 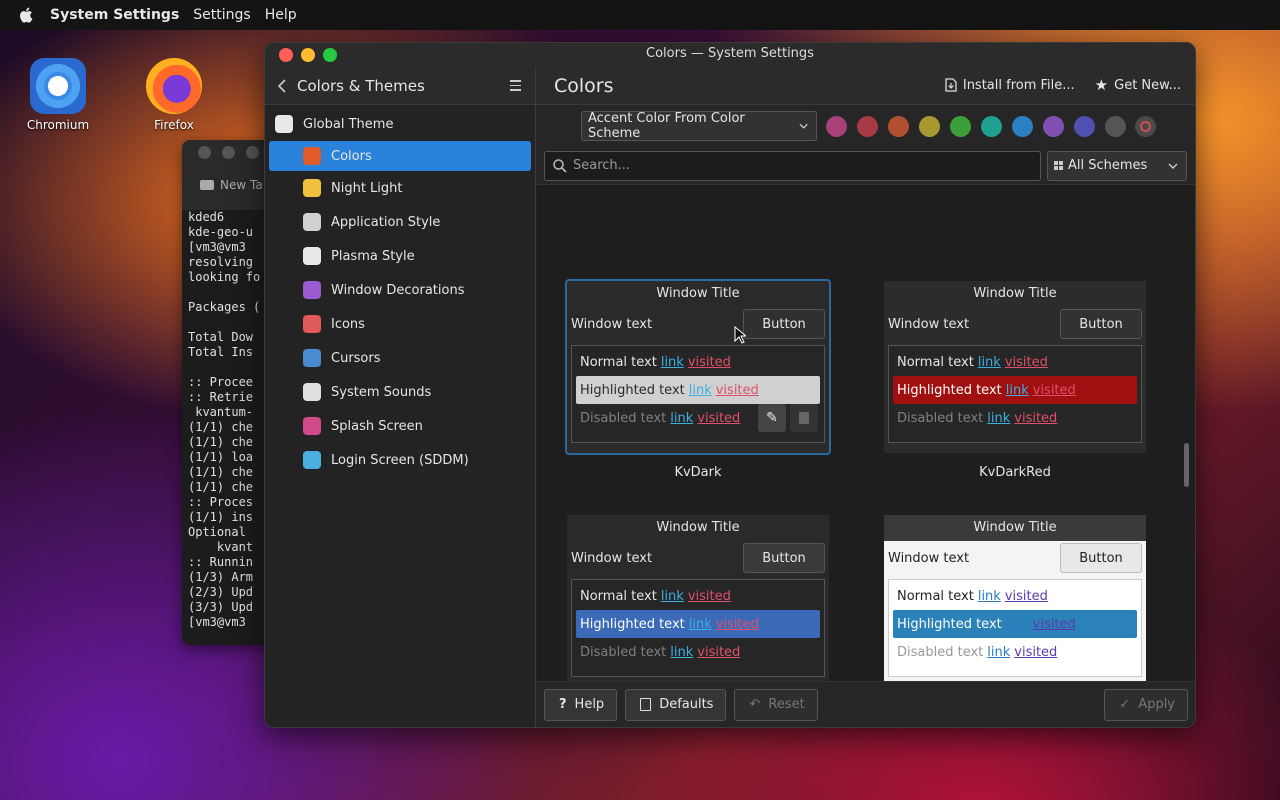 I want to click on apply-button: ✓ Apply, so click(x=1146, y=704).